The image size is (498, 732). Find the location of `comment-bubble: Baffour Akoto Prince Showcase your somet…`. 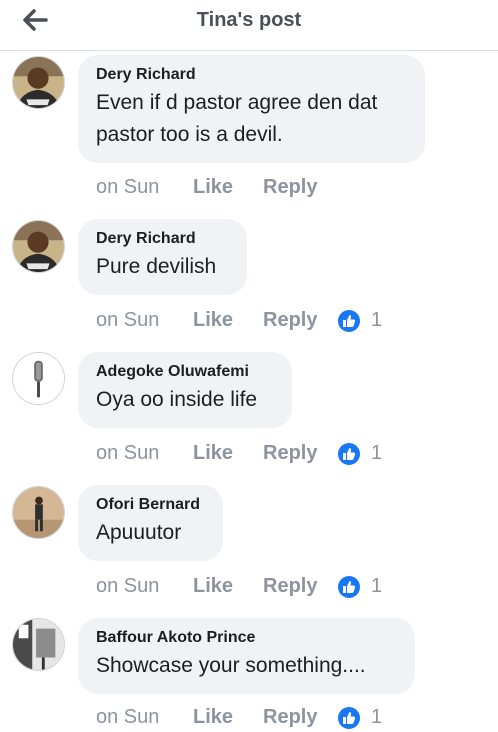

comment-bubble: Baffour Akoto Prince Showcase your somet… is located at coordinates (246, 656).